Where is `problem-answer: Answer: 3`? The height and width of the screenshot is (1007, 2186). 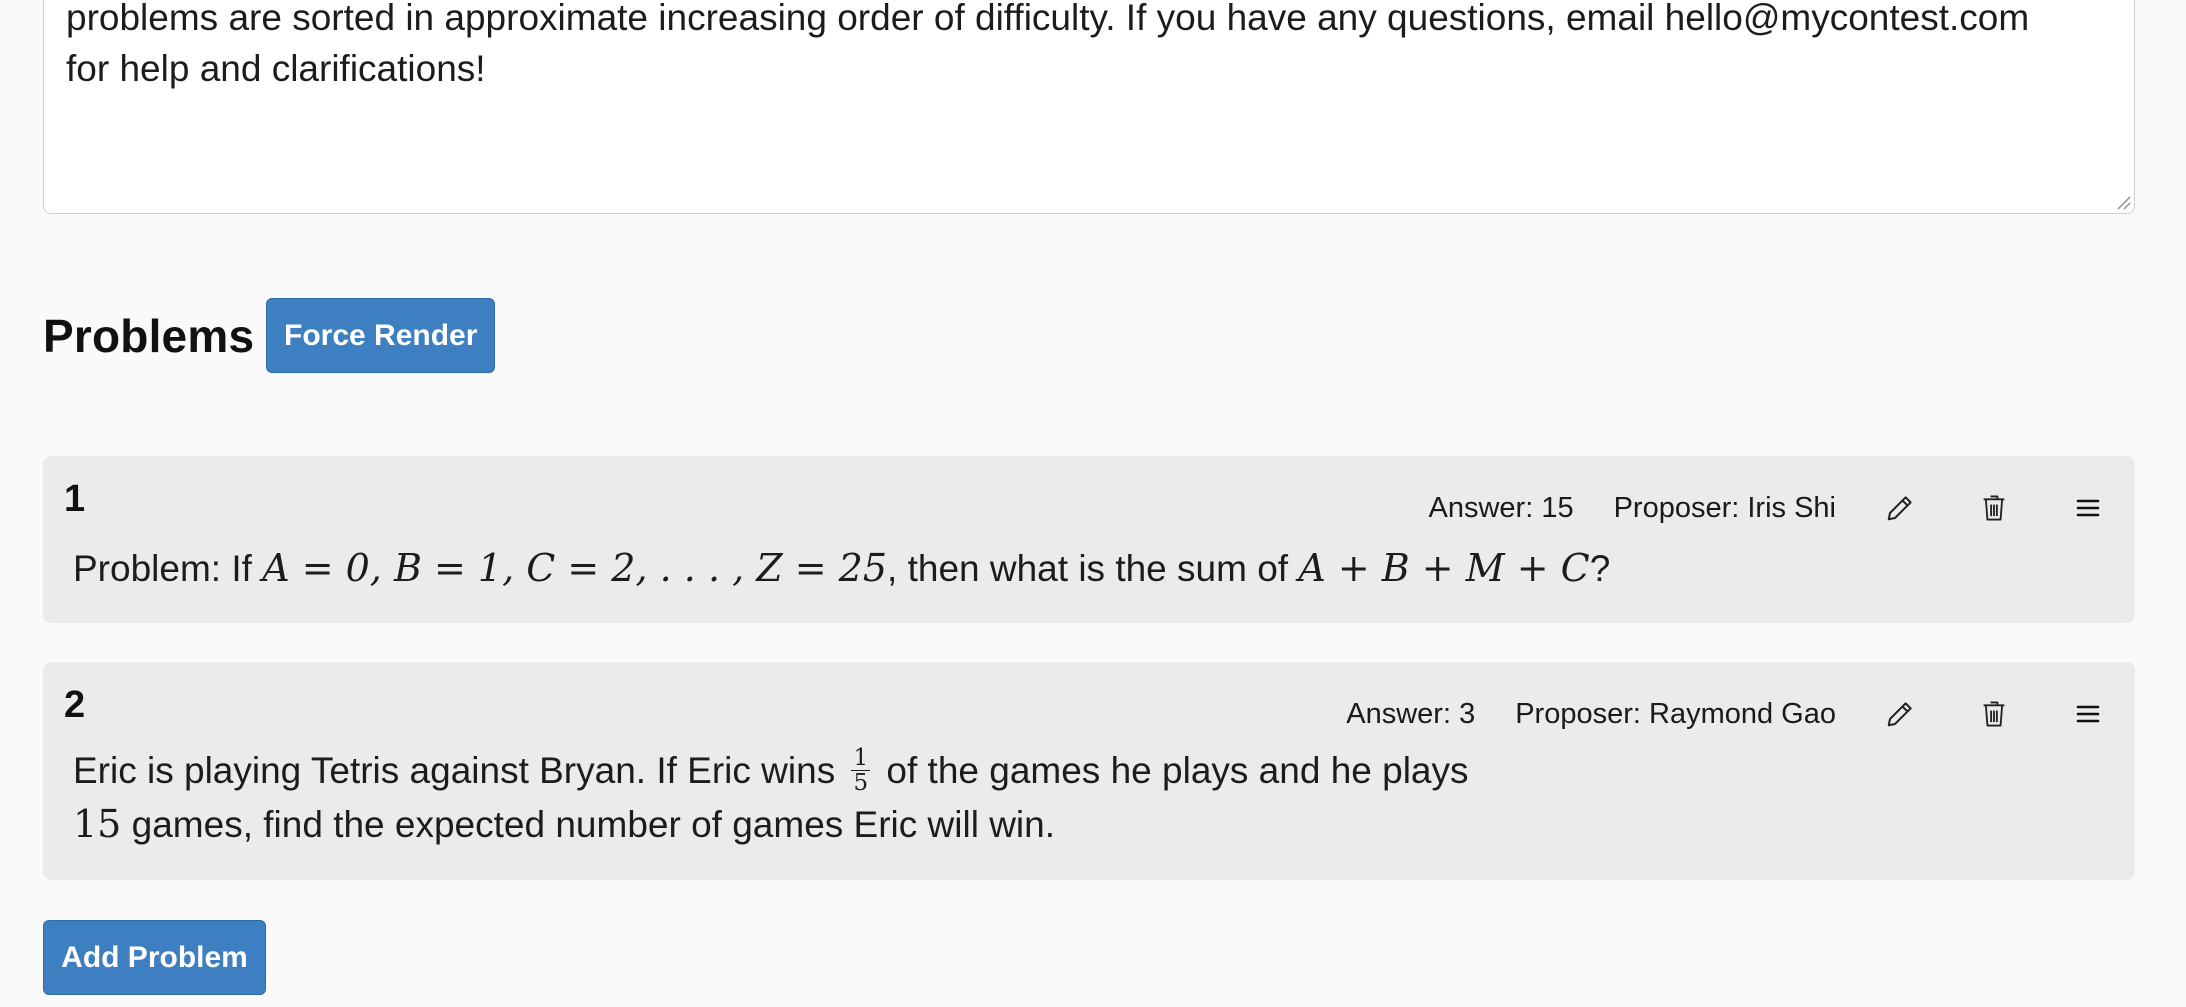 problem-answer: Answer: 3 is located at coordinates (1411, 713).